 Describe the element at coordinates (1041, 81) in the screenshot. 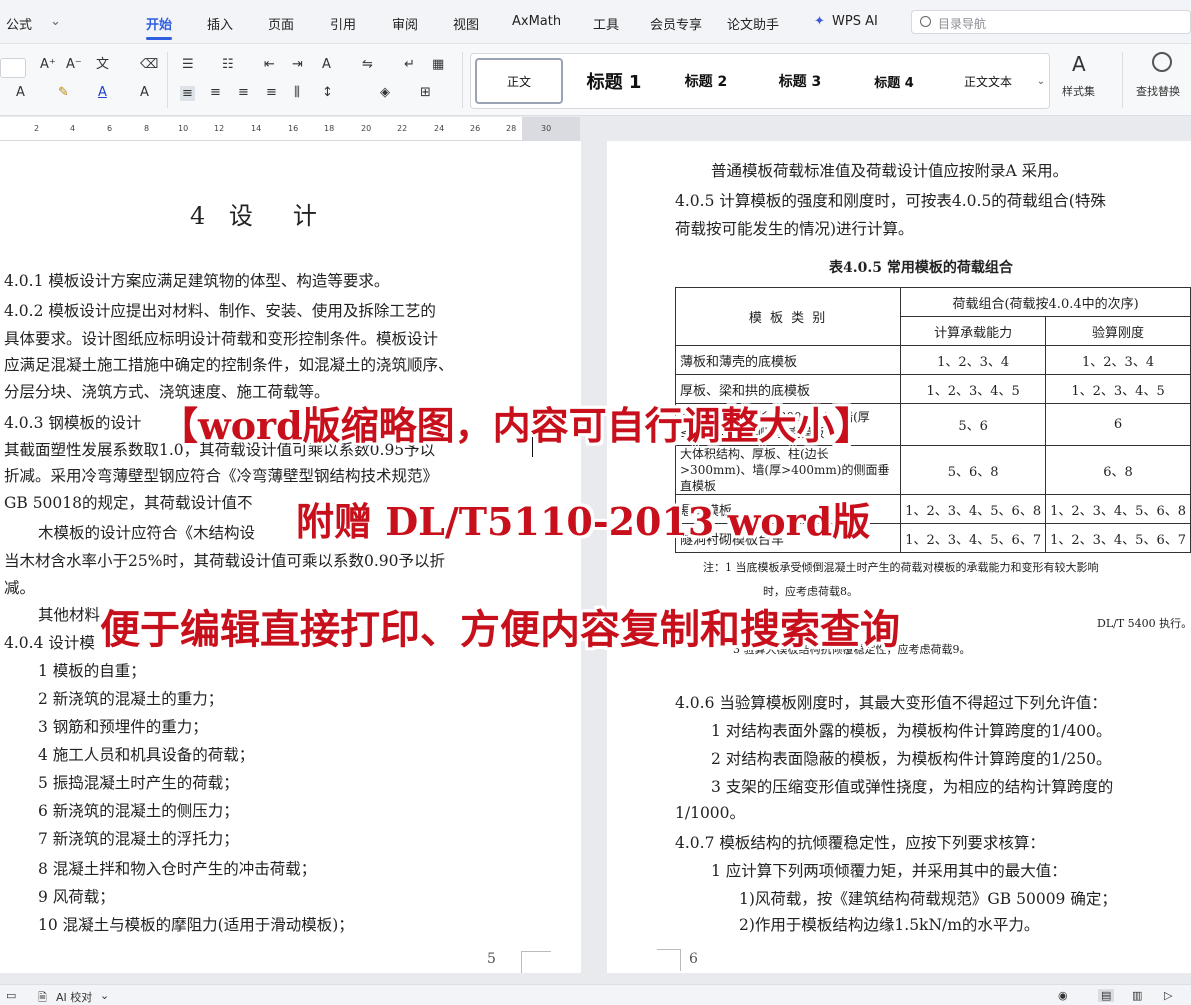

I see `styles-scroll-icon: ⌄` at that location.